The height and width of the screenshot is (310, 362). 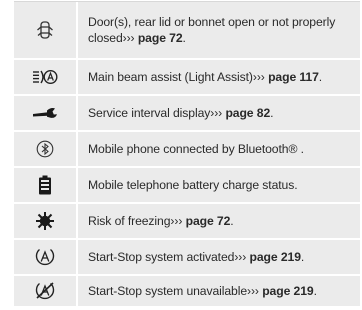 I want to click on row-description: Mobile phone connected by Bluetooth® ., so click(x=219, y=149).